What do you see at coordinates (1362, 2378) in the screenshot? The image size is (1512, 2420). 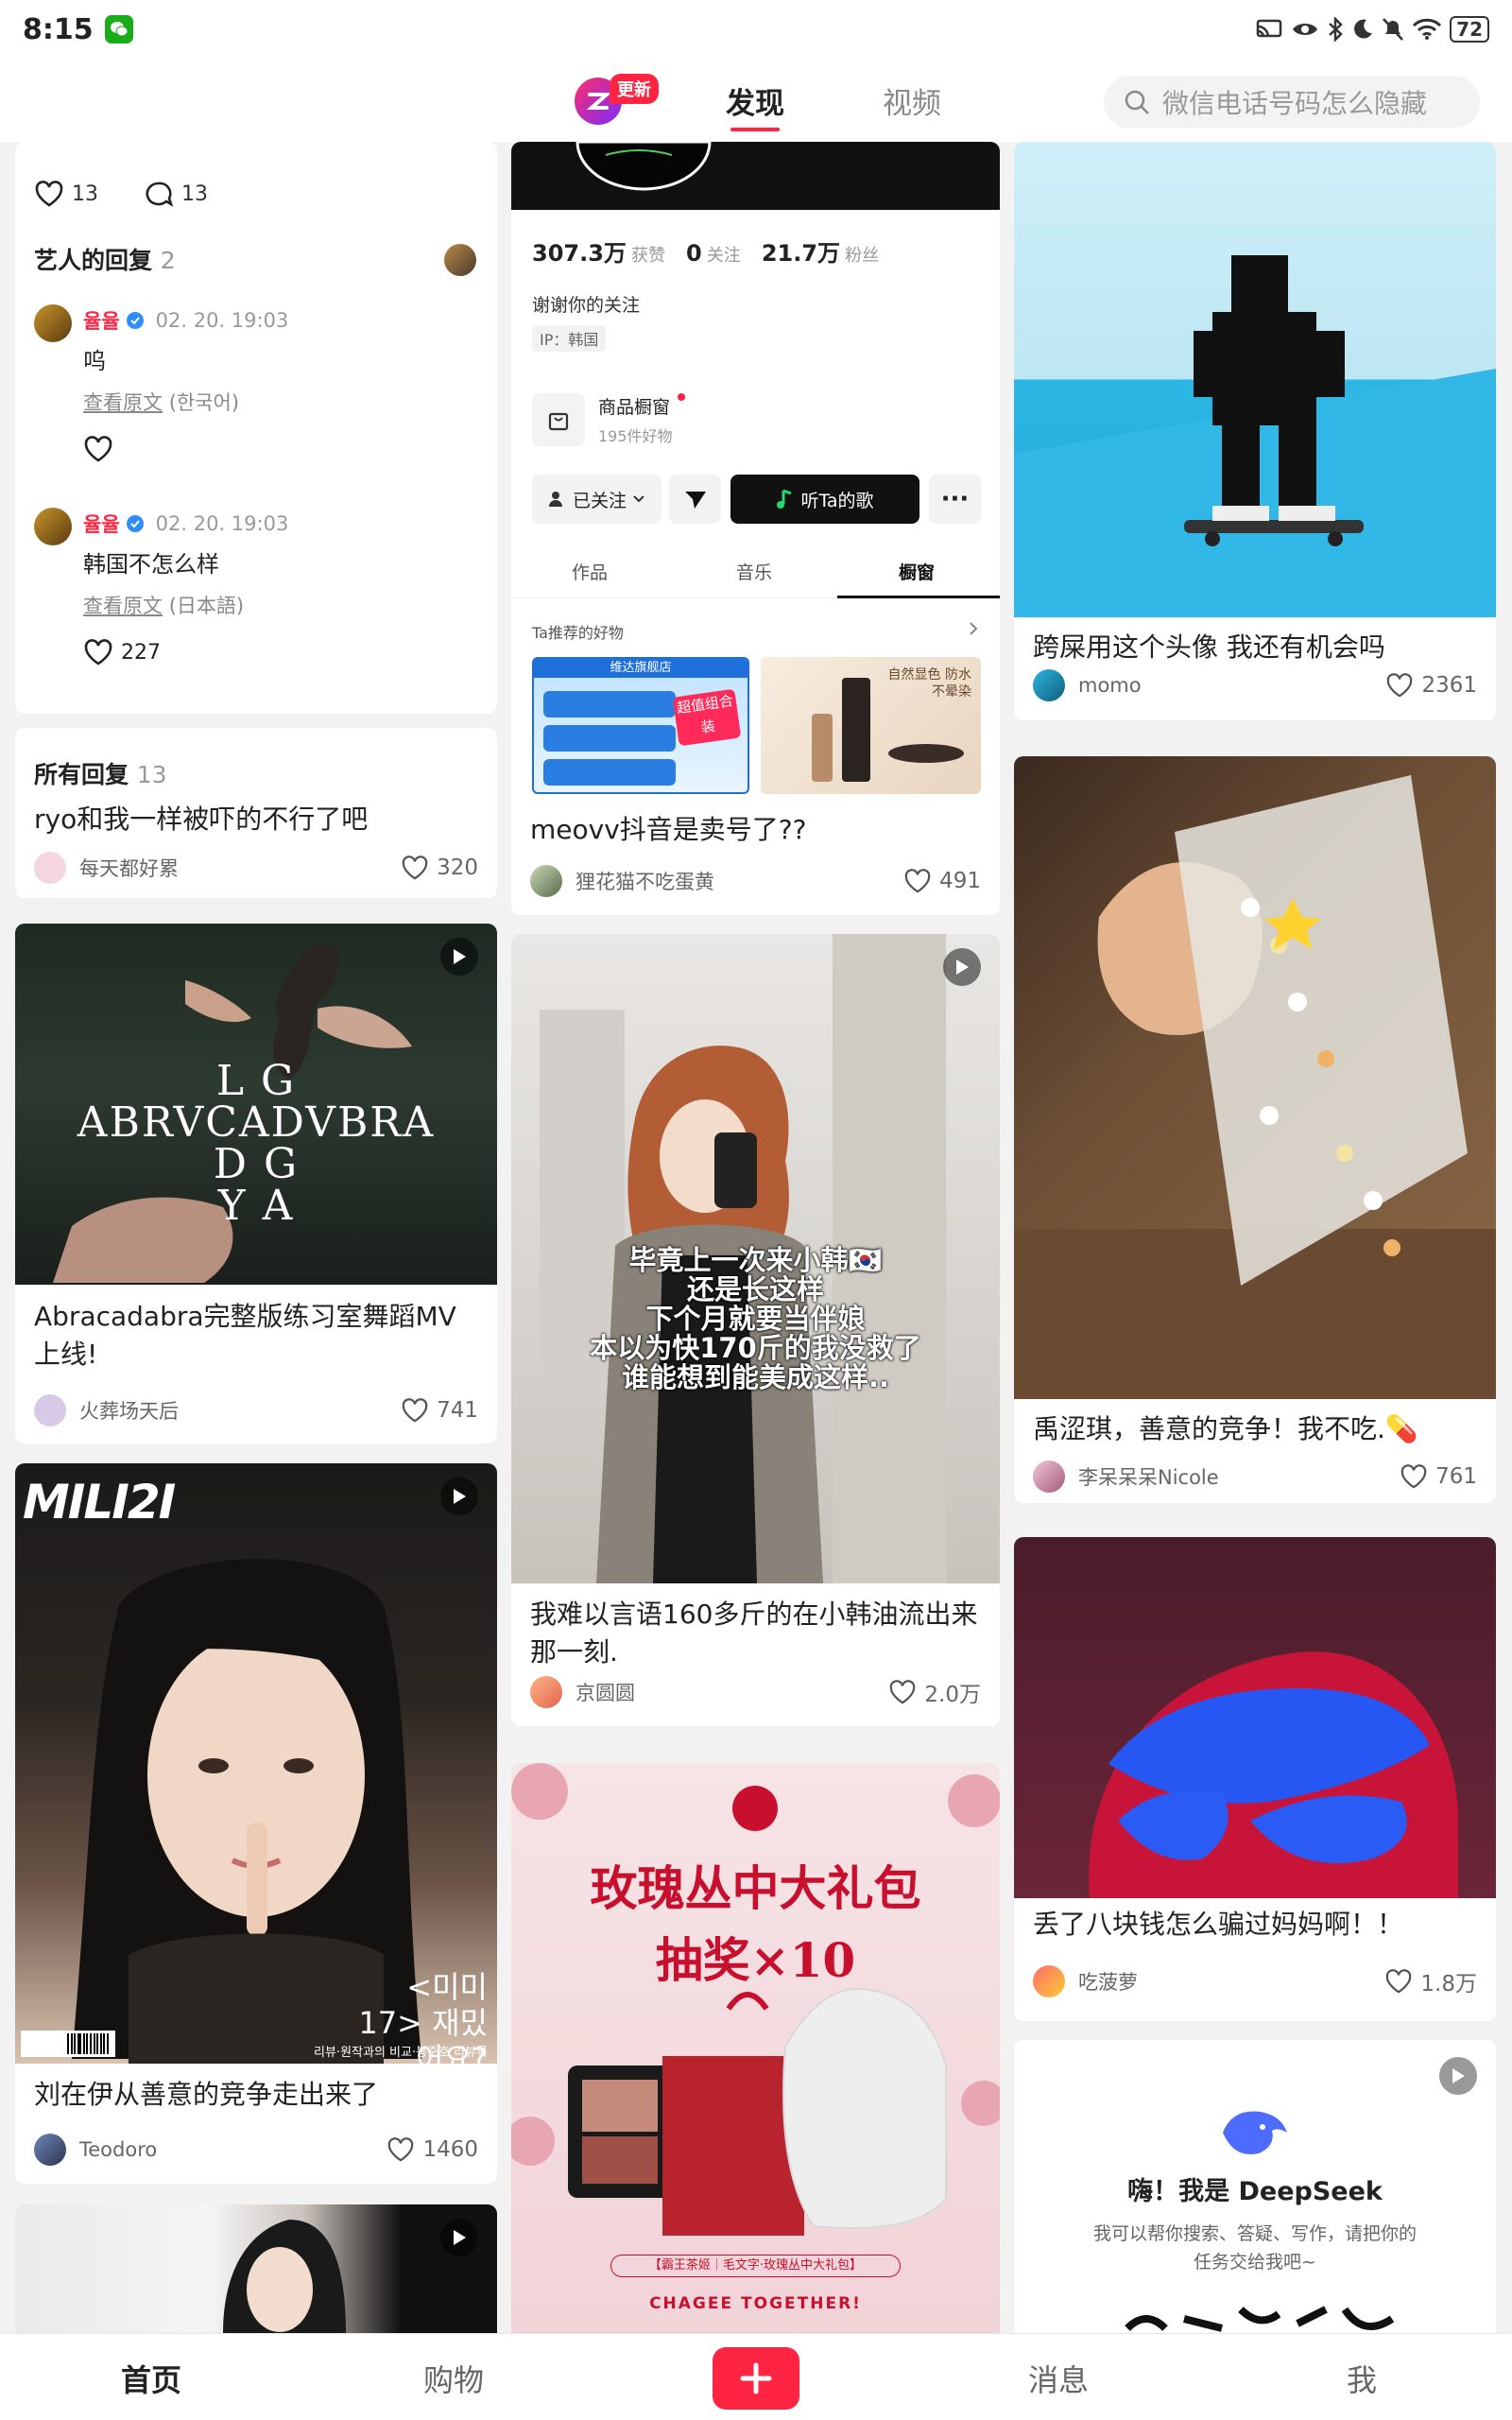 I see `nav-me: 我` at bounding box center [1362, 2378].